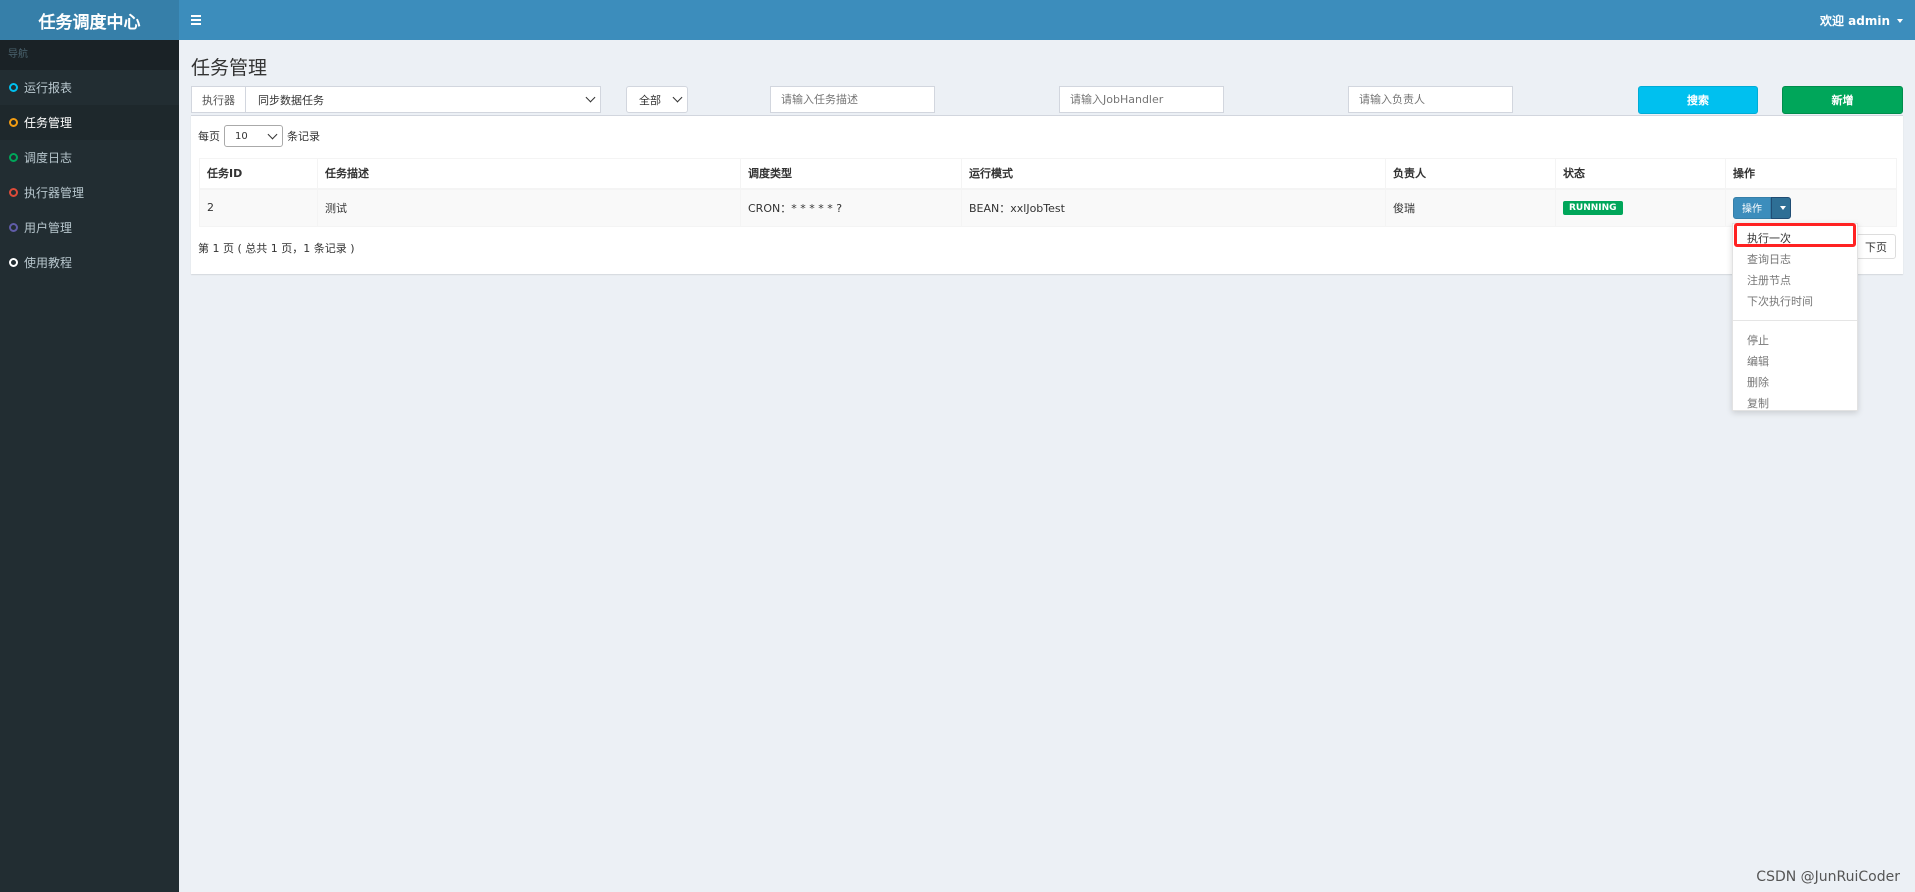 The height and width of the screenshot is (892, 1915). I want to click on length-prefix: 每页, so click(209, 136).